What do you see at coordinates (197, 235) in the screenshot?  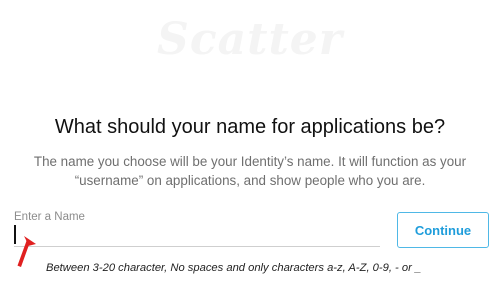 I see `name-input` at bounding box center [197, 235].